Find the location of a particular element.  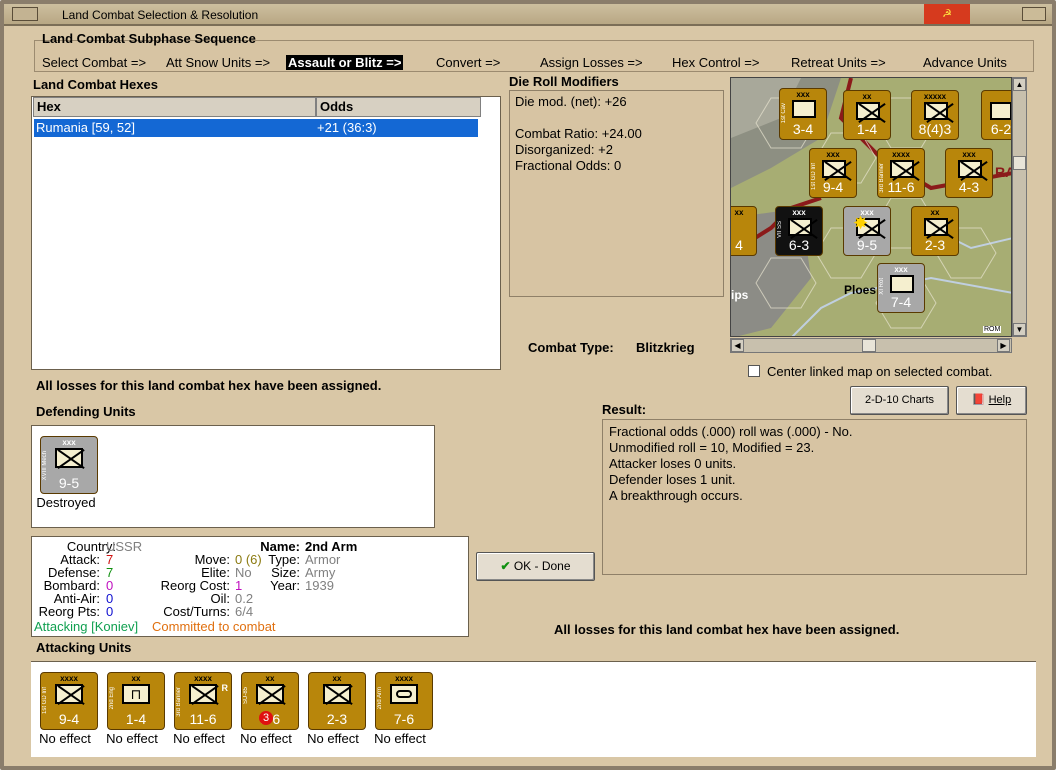

restore-button is located at coordinates (1034, 14).